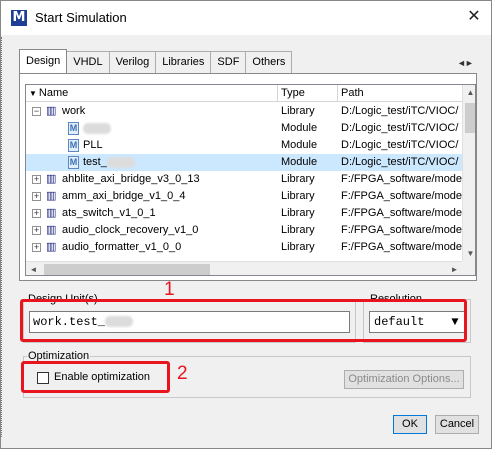 This screenshot has width=492, height=449. I want to click on cell-name: − ▥ work, so click(152, 111).